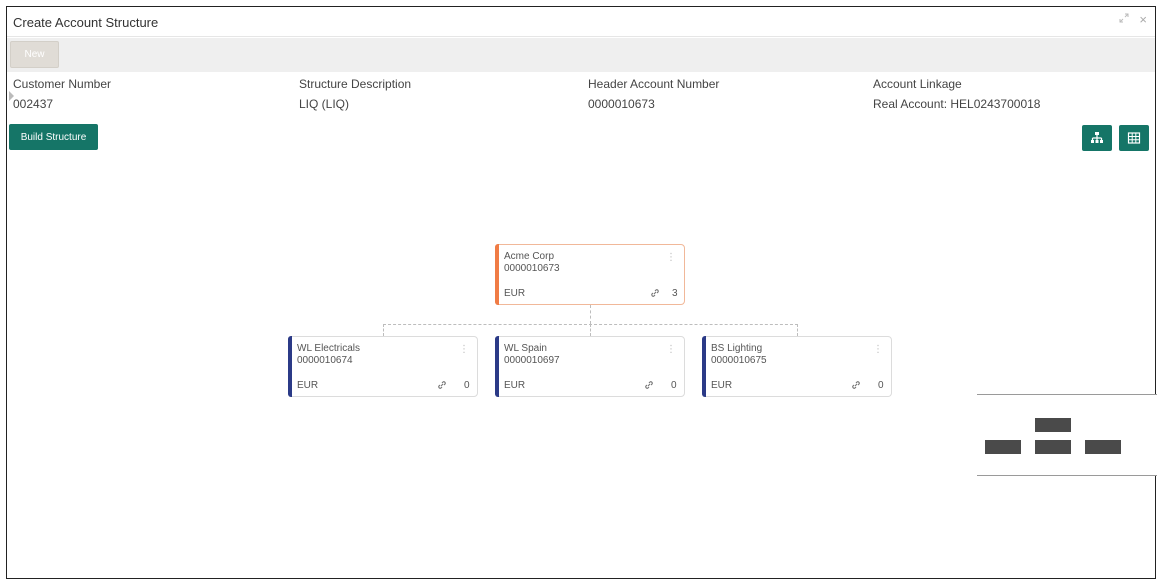 Image resolution: width=1158 pixels, height=579 pixels. Describe the element at coordinates (11, 96) in the screenshot. I see `caret-right-icon` at that location.